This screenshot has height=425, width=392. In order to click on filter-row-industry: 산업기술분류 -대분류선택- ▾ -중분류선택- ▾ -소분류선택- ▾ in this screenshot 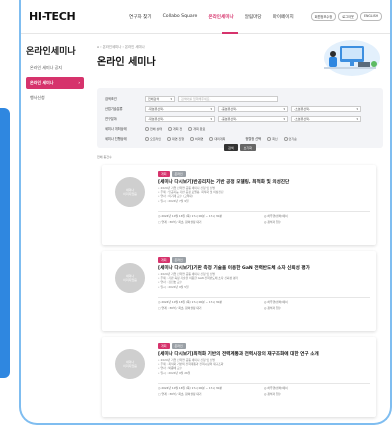, I will do `click(240, 108)`.